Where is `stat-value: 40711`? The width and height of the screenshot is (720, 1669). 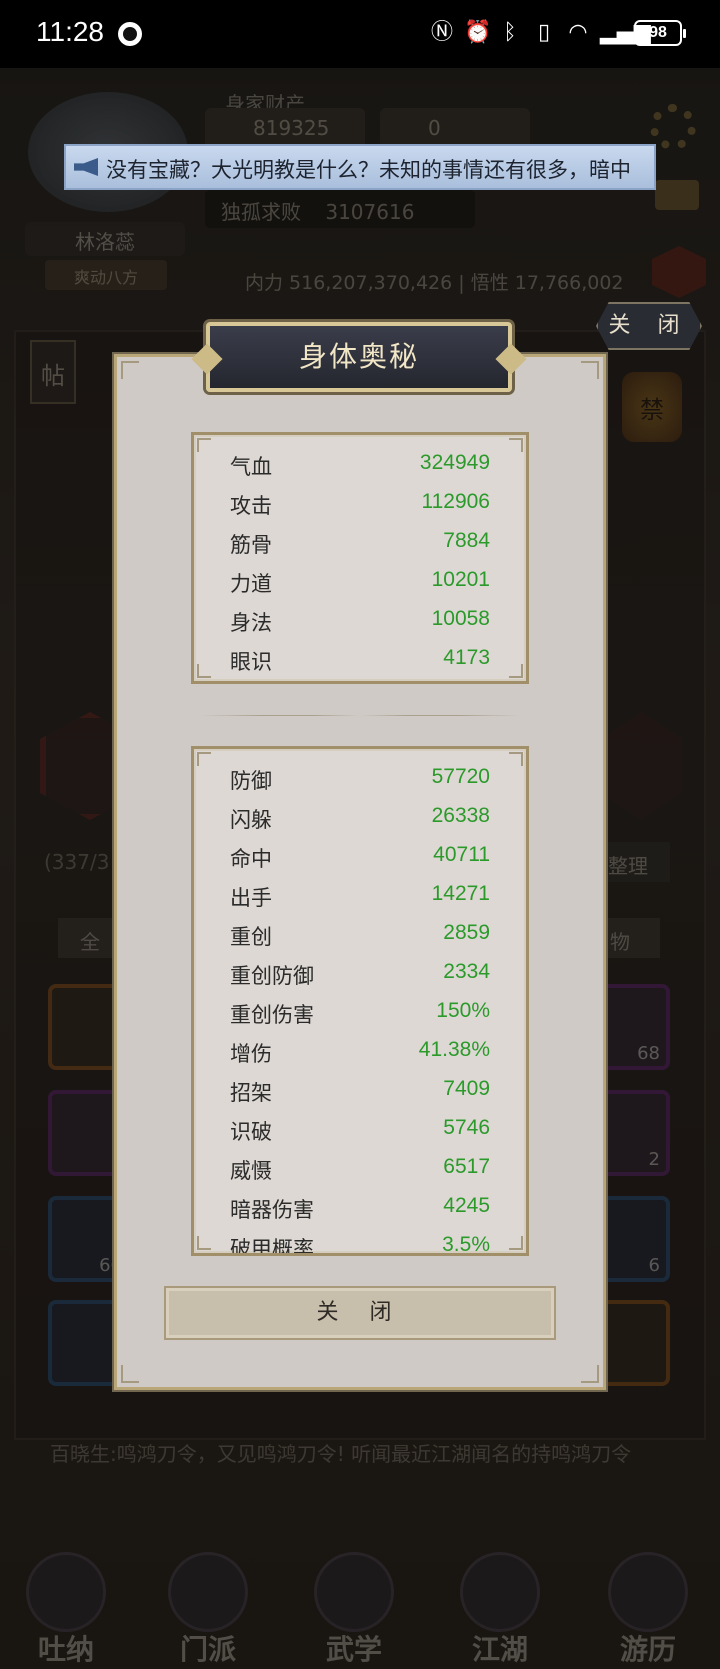 stat-value: 40711 is located at coordinates (461, 854).